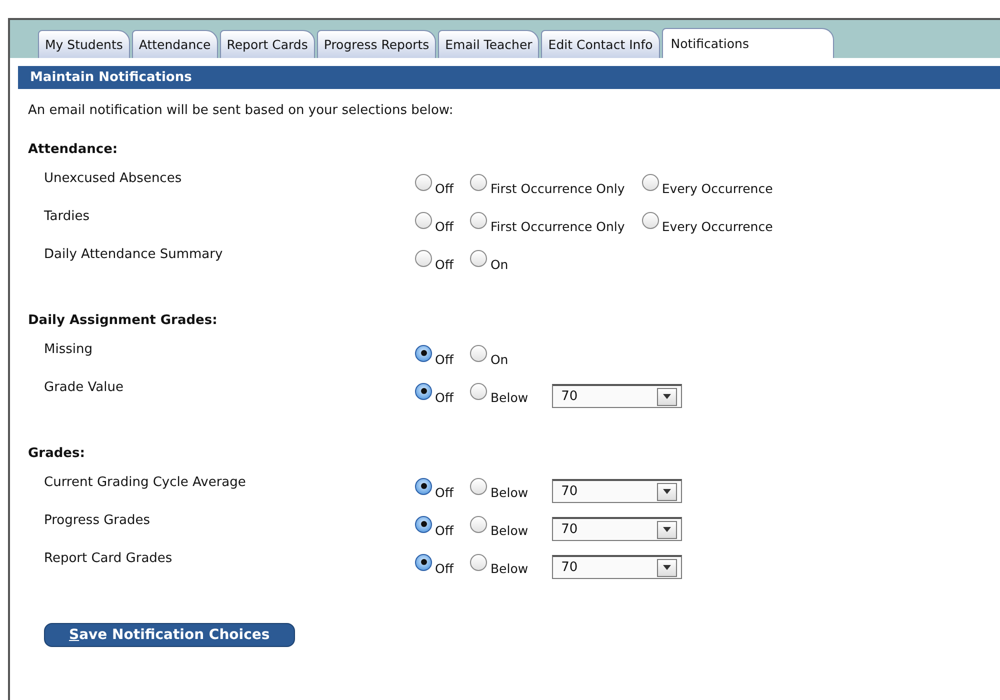 This screenshot has width=1000, height=700. What do you see at coordinates (56, 454) in the screenshot?
I see `section-title: Grades:` at bounding box center [56, 454].